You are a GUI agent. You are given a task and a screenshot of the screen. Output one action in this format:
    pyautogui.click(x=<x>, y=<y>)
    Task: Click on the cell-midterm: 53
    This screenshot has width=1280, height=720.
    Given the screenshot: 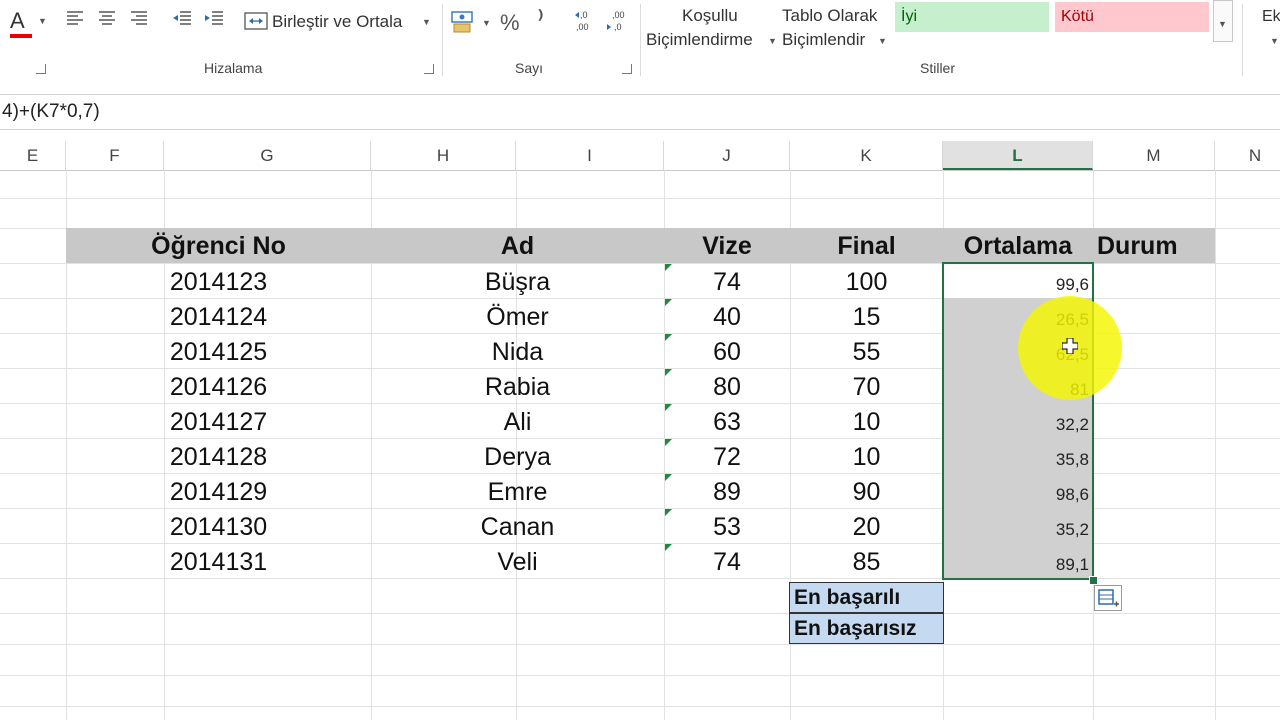 What is the action you would take?
    pyautogui.click(x=727, y=525)
    